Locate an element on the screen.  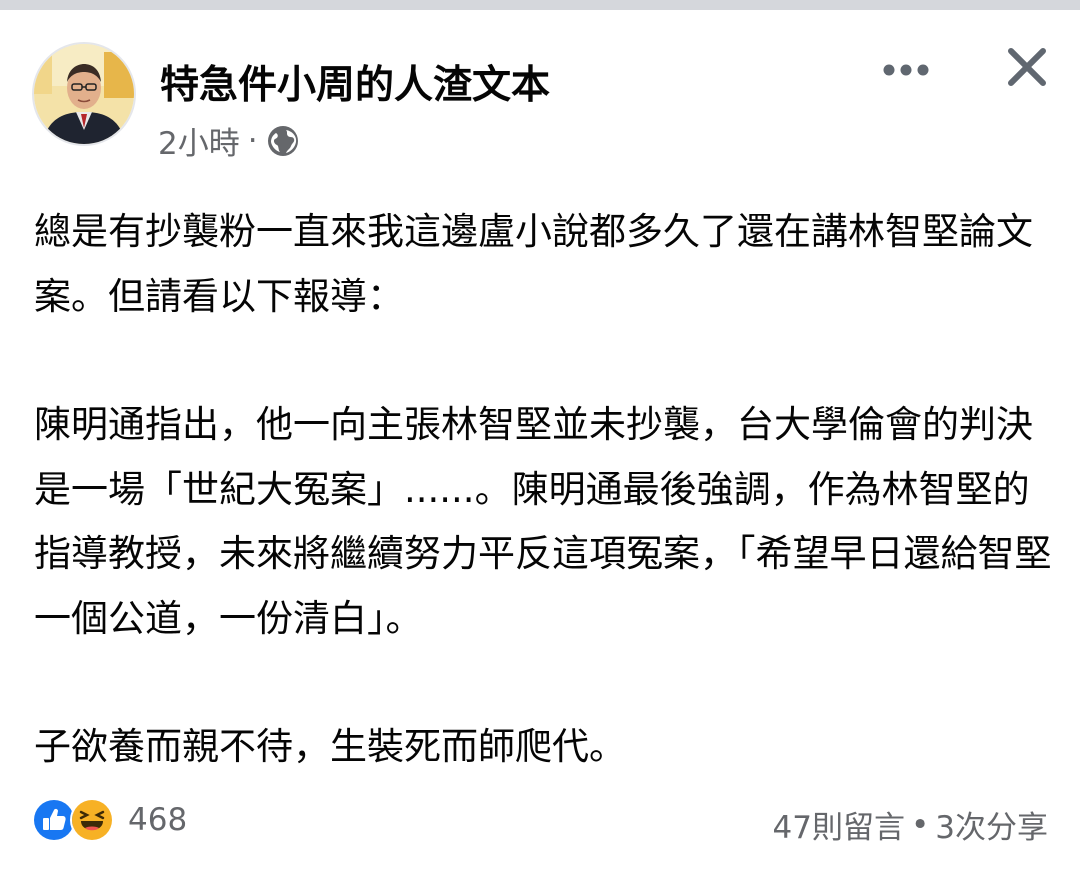
shares-count: 3次分享 is located at coordinates (991, 824).